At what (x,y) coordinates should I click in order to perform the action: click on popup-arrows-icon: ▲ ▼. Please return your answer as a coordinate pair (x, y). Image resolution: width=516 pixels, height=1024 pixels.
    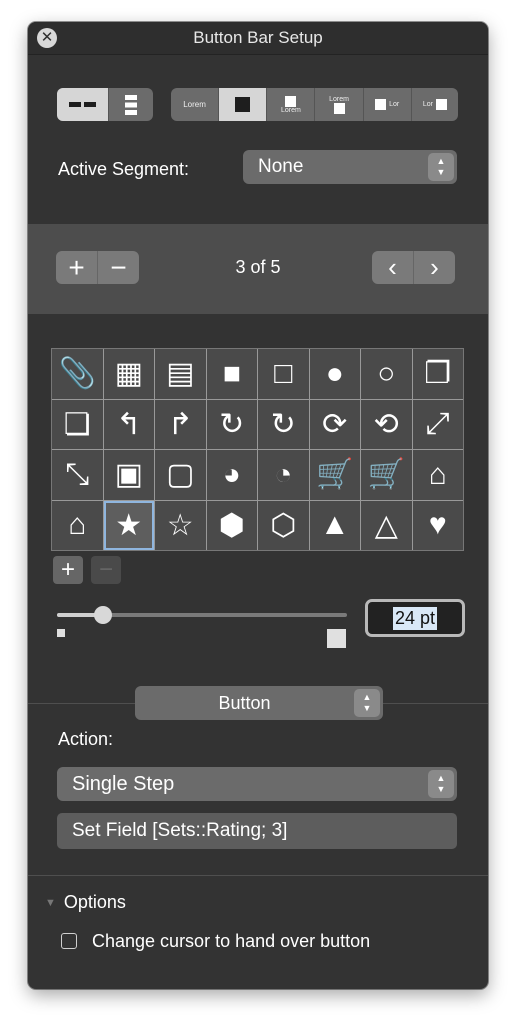
    Looking at the image, I should click on (441, 167).